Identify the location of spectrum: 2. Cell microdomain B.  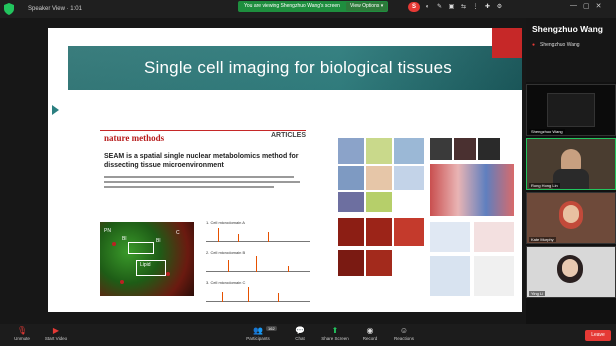
(254, 263).